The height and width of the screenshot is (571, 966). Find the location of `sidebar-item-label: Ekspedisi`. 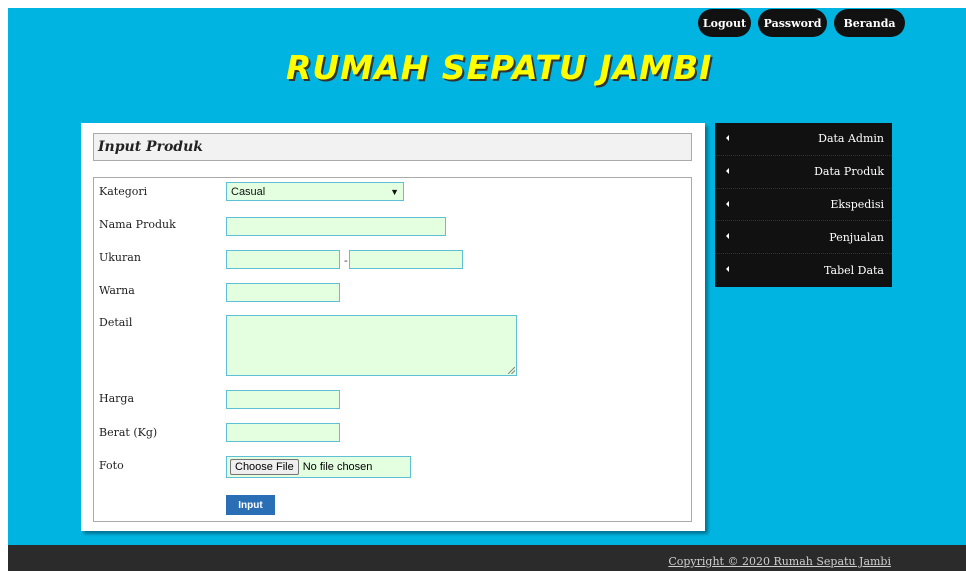

sidebar-item-label: Ekspedisi is located at coordinates (857, 204).